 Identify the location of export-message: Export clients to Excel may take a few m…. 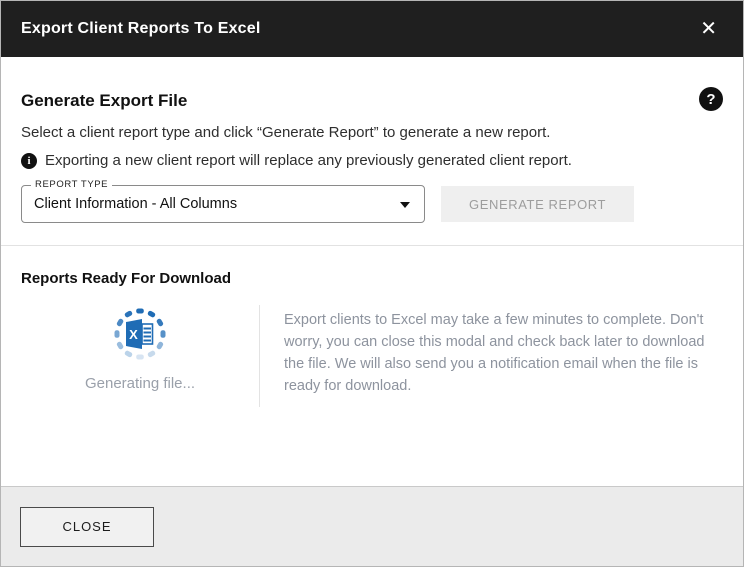
(494, 353).